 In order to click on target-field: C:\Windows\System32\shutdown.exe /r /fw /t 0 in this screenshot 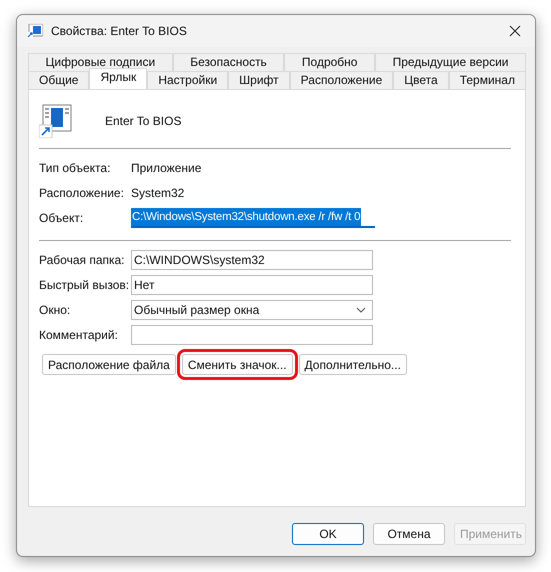, I will do `click(253, 218)`.